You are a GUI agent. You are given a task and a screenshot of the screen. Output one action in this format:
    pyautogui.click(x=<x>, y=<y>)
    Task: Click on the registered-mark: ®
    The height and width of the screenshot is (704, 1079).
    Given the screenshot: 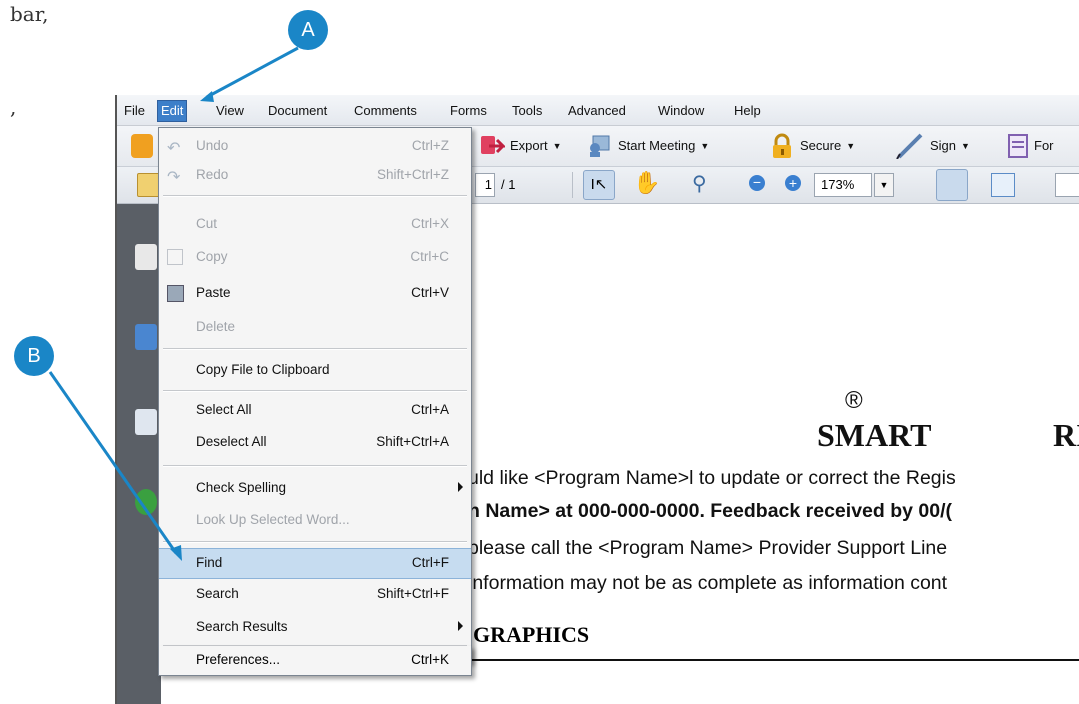 What is the action you would take?
    pyautogui.click(x=854, y=400)
    